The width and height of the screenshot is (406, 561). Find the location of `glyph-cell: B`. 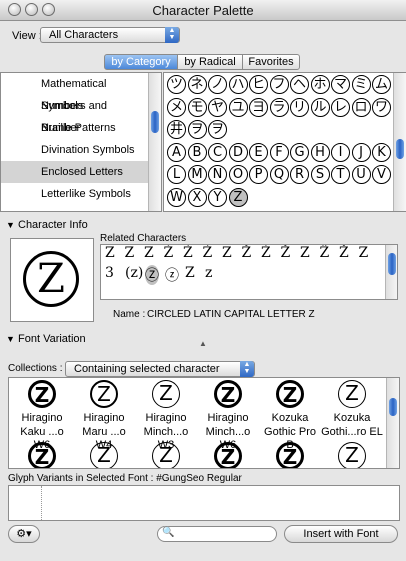

glyph-cell: B is located at coordinates (197, 152).